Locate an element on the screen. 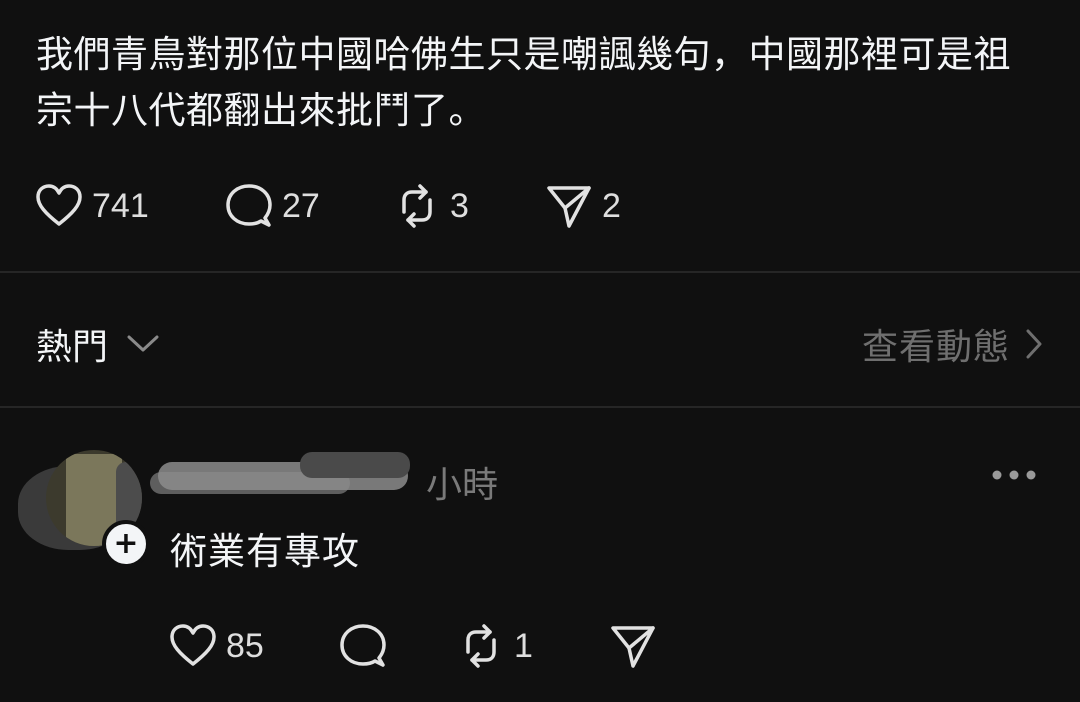  more-options-button is located at coordinates (1014, 475).